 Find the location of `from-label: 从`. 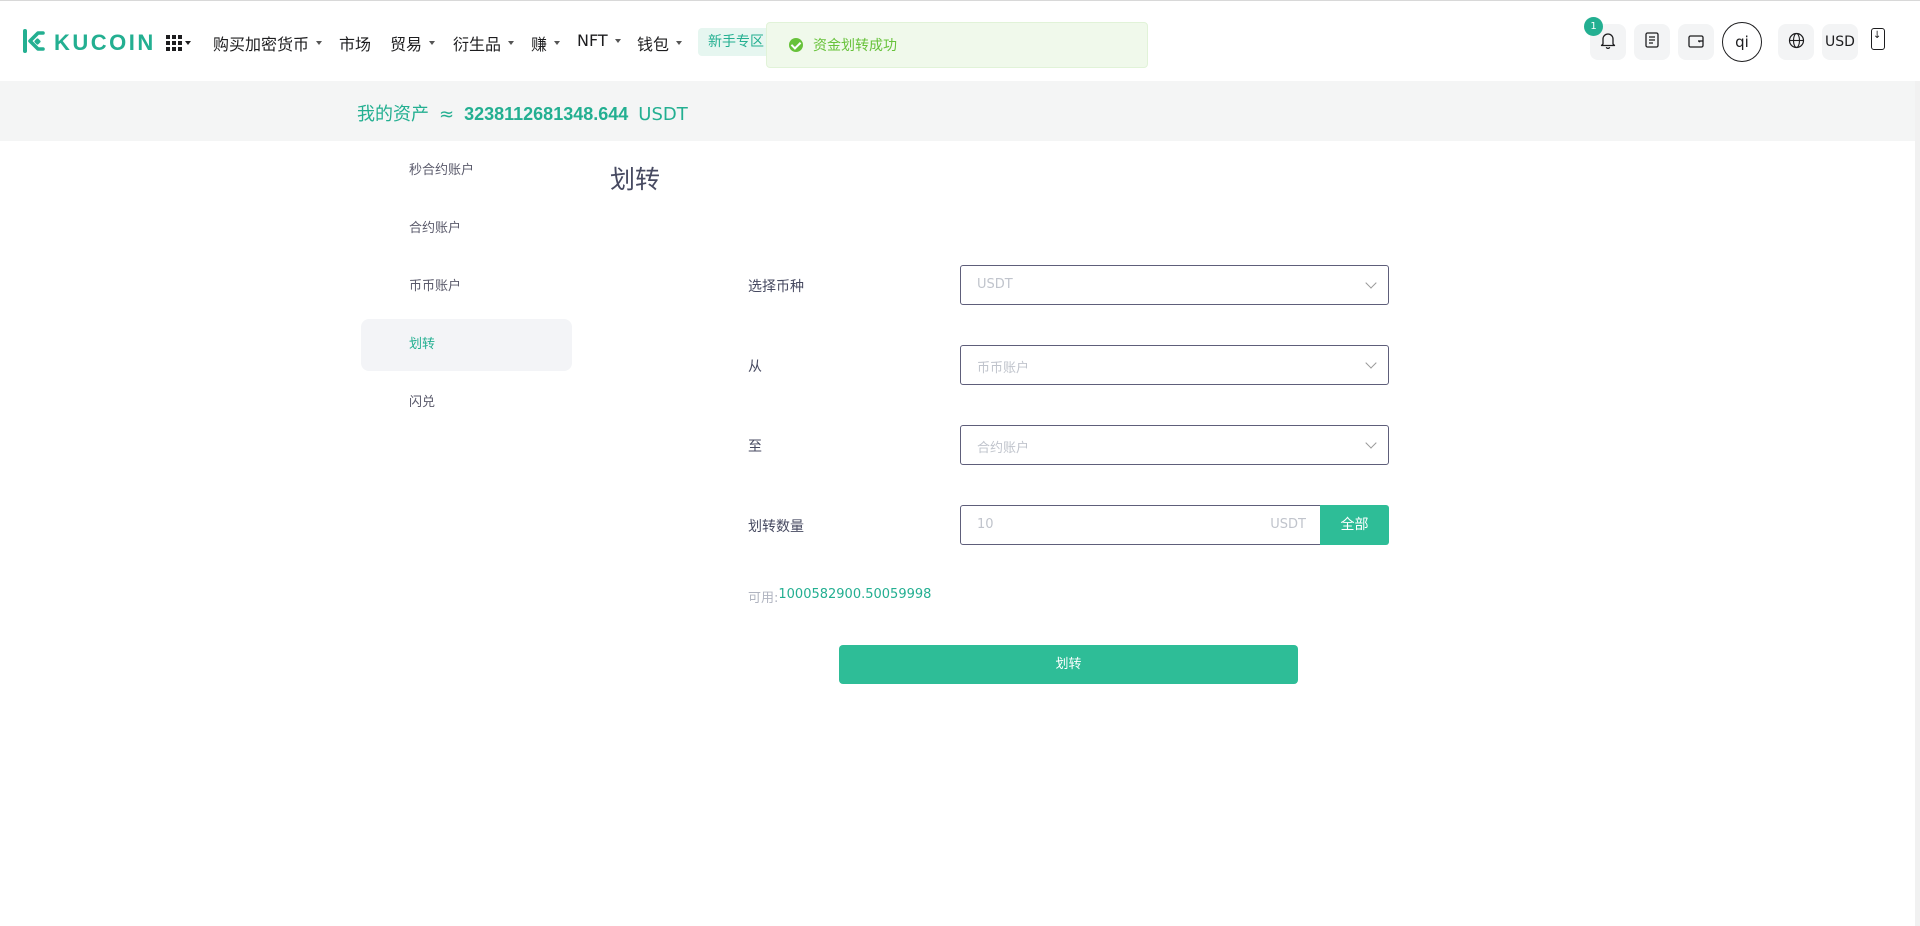

from-label: 从 is located at coordinates (755, 367).